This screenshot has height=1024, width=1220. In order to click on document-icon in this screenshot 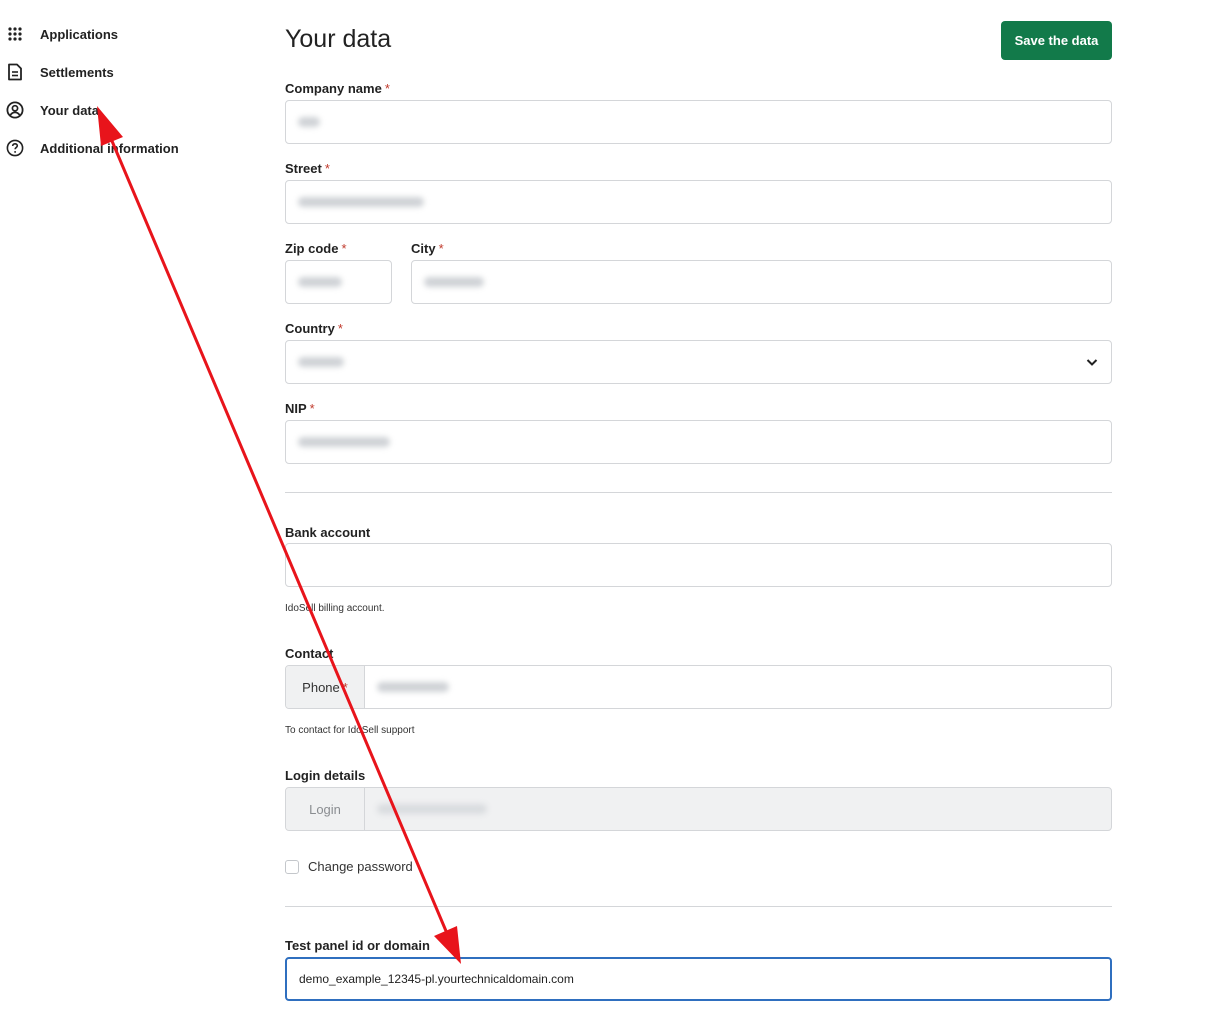, I will do `click(15, 72)`.